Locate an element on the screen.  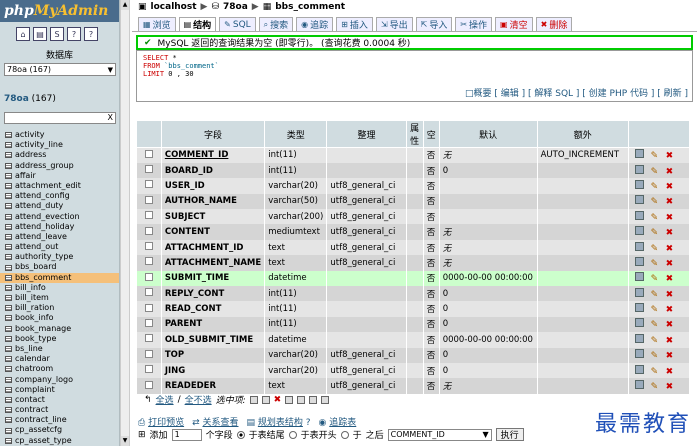
table-row: SUBJECT varchar(200) utf8_general_ci 否 ✎ ✖ is located at coordinates (413, 217).